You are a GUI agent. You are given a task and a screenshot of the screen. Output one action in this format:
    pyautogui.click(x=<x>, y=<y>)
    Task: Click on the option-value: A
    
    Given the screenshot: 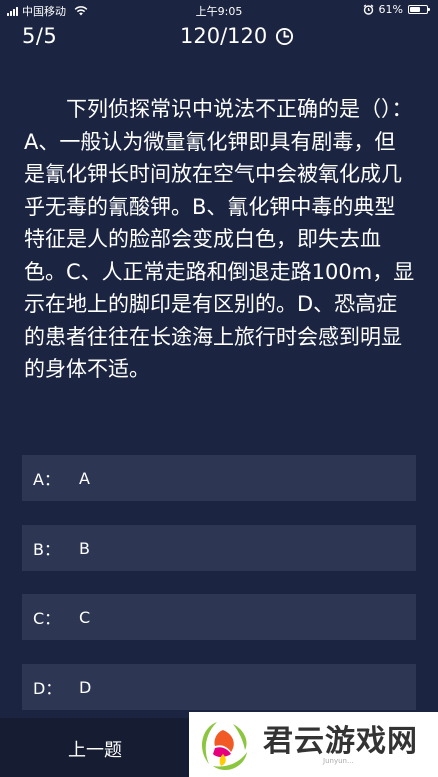 What is the action you would take?
    pyautogui.click(x=84, y=478)
    